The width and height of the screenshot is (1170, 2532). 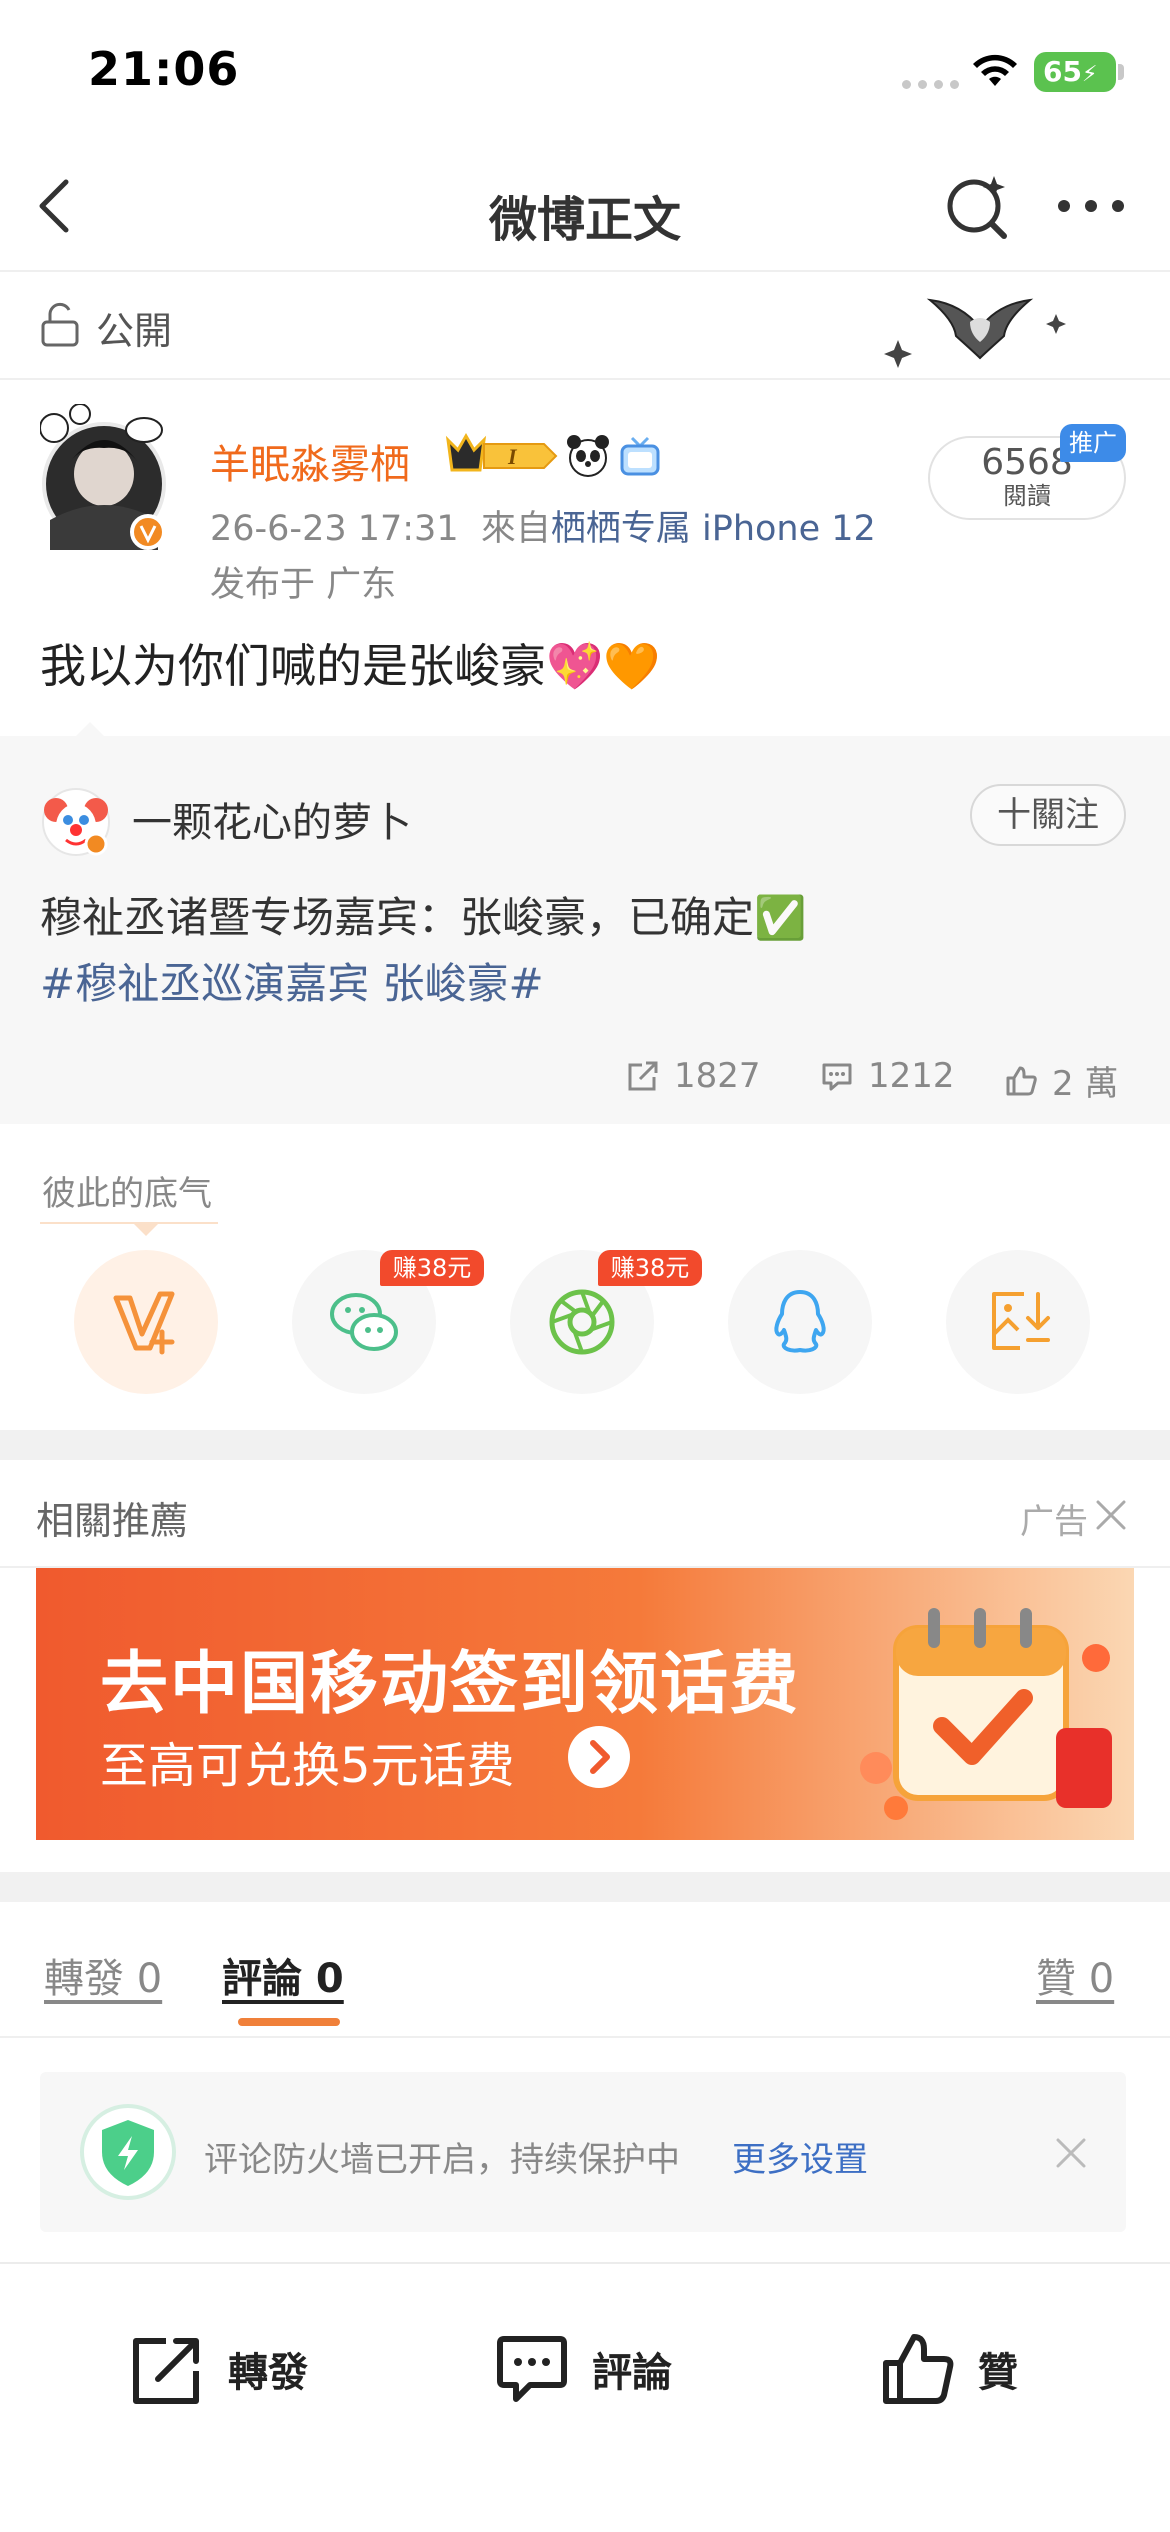 What do you see at coordinates (134, 331) in the screenshot?
I see `visibility-label: 公開` at bounding box center [134, 331].